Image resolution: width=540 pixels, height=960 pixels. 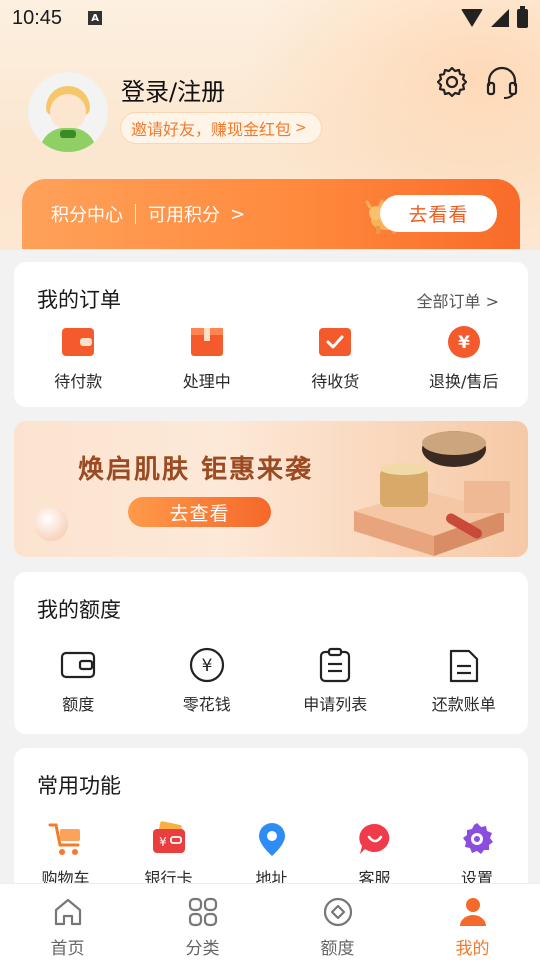 I want to click on order-awaiting-delivery-label: 待收货, so click(x=335, y=381).